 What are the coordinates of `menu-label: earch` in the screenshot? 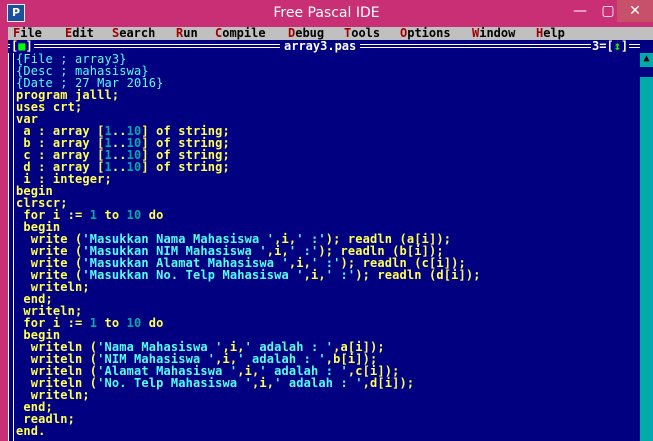 It's located at (137, 33).